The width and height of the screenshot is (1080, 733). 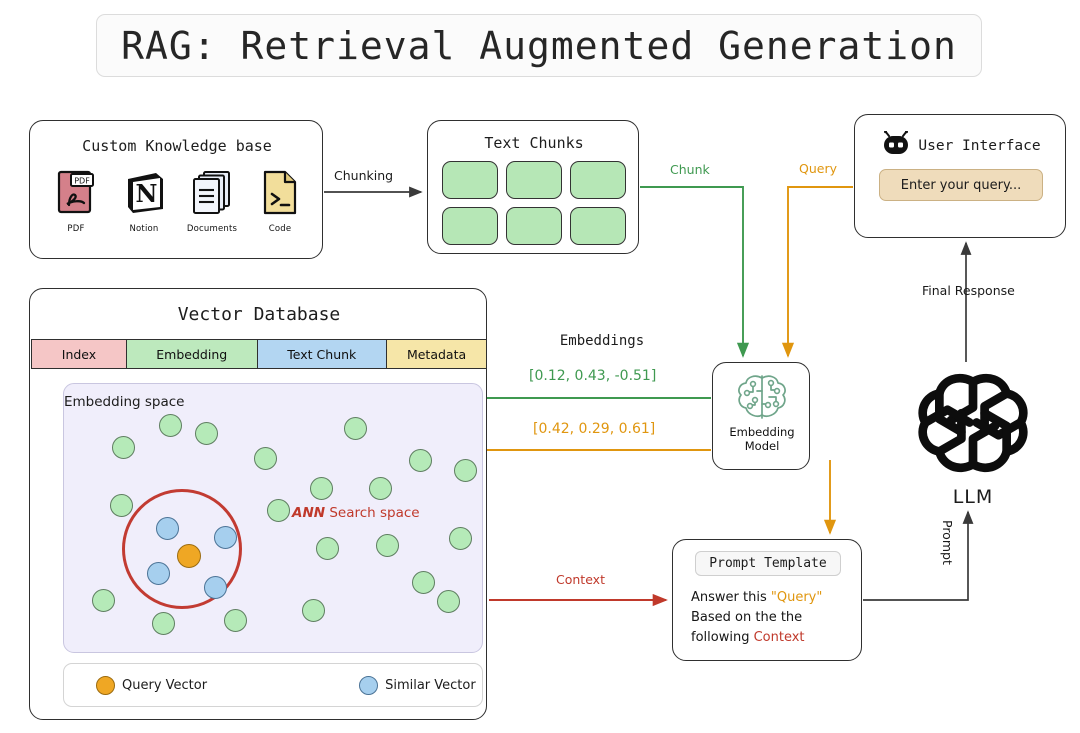 I want to click on chunk-embedding-vector: [0.12, 0.43, -0.51], so click(x=593, y=376).